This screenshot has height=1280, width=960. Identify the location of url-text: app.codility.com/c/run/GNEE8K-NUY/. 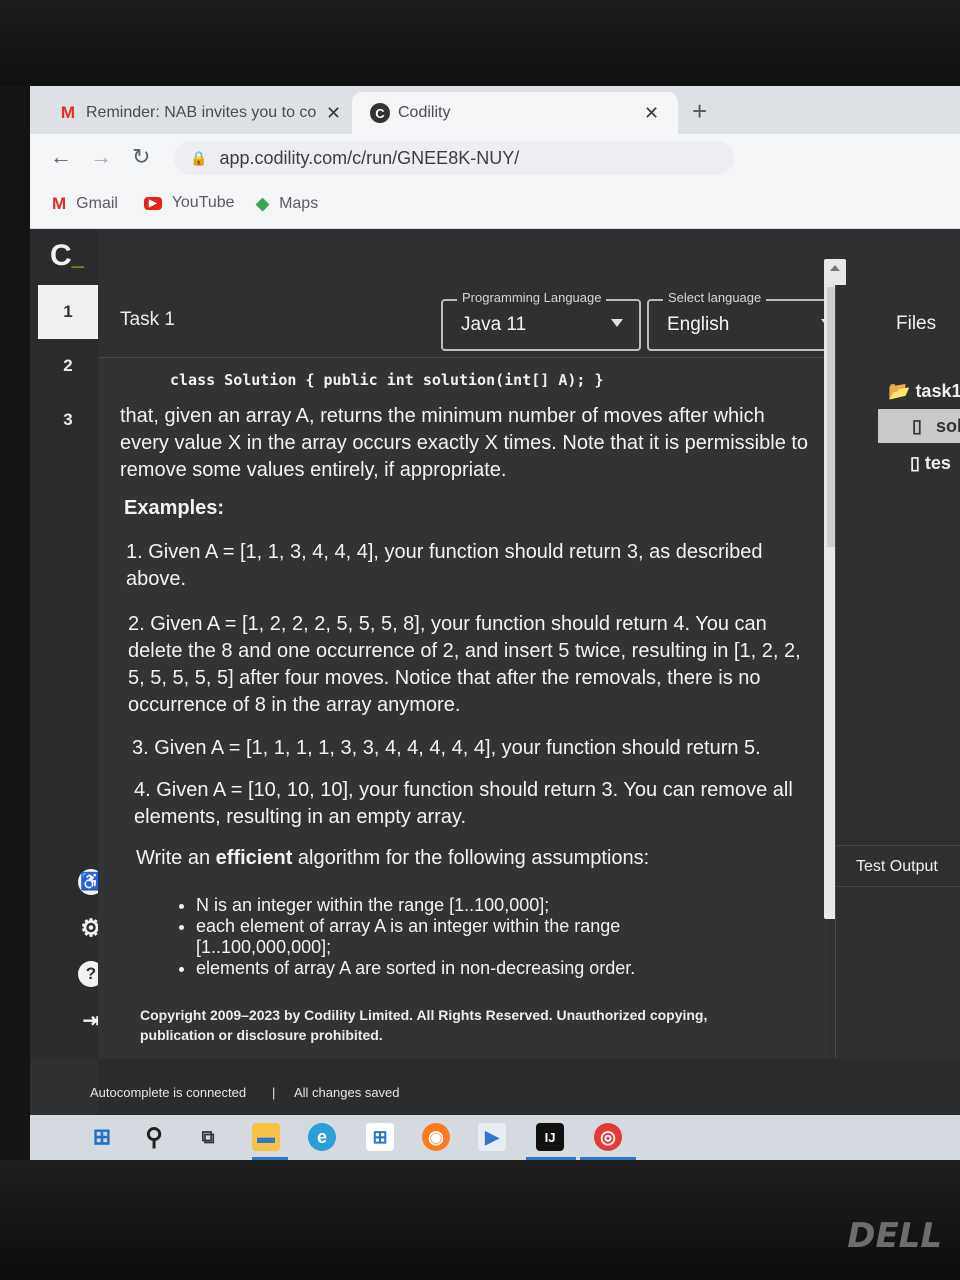
(369, 157).